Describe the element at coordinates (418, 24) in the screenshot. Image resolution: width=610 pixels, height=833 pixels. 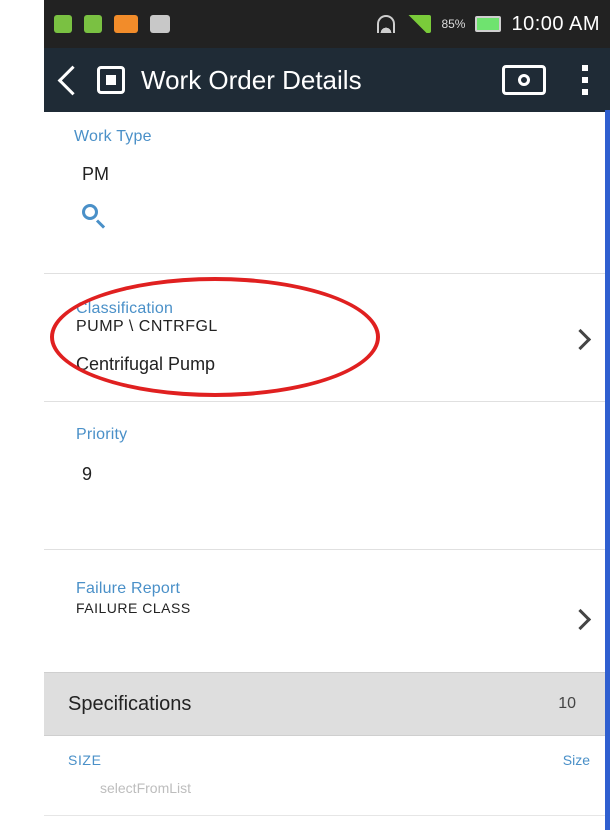
I see `signal-icon` at that location.